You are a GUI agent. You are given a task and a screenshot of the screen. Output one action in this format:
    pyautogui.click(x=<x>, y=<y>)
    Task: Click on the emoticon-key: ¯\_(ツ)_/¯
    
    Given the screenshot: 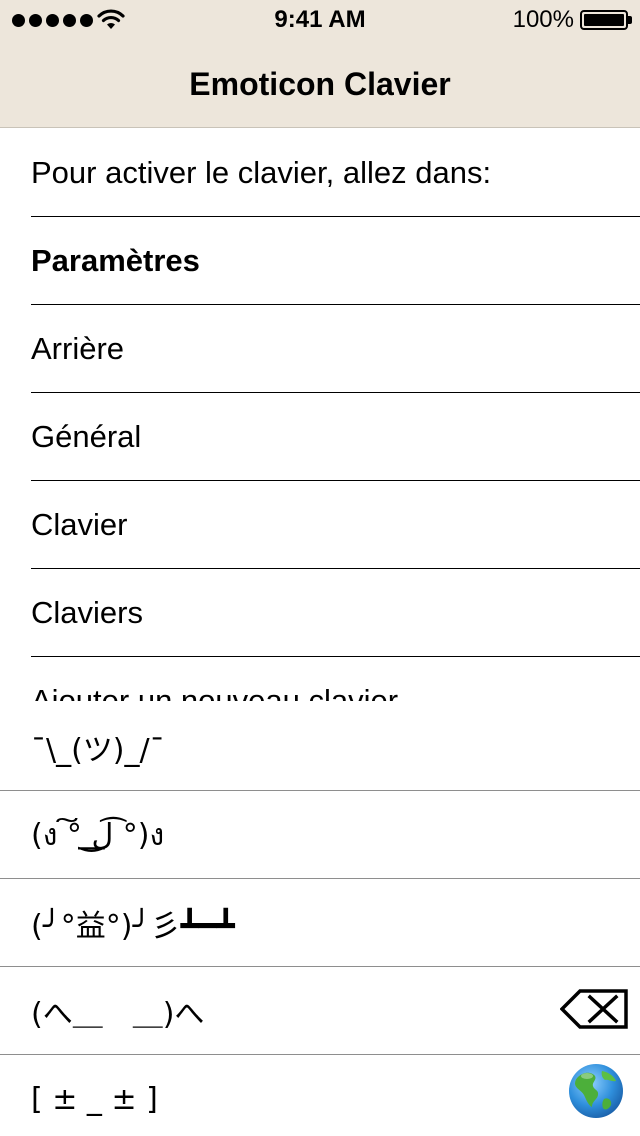 What is the action you would take?
    pyautogui.click(x=320, y=747)
    